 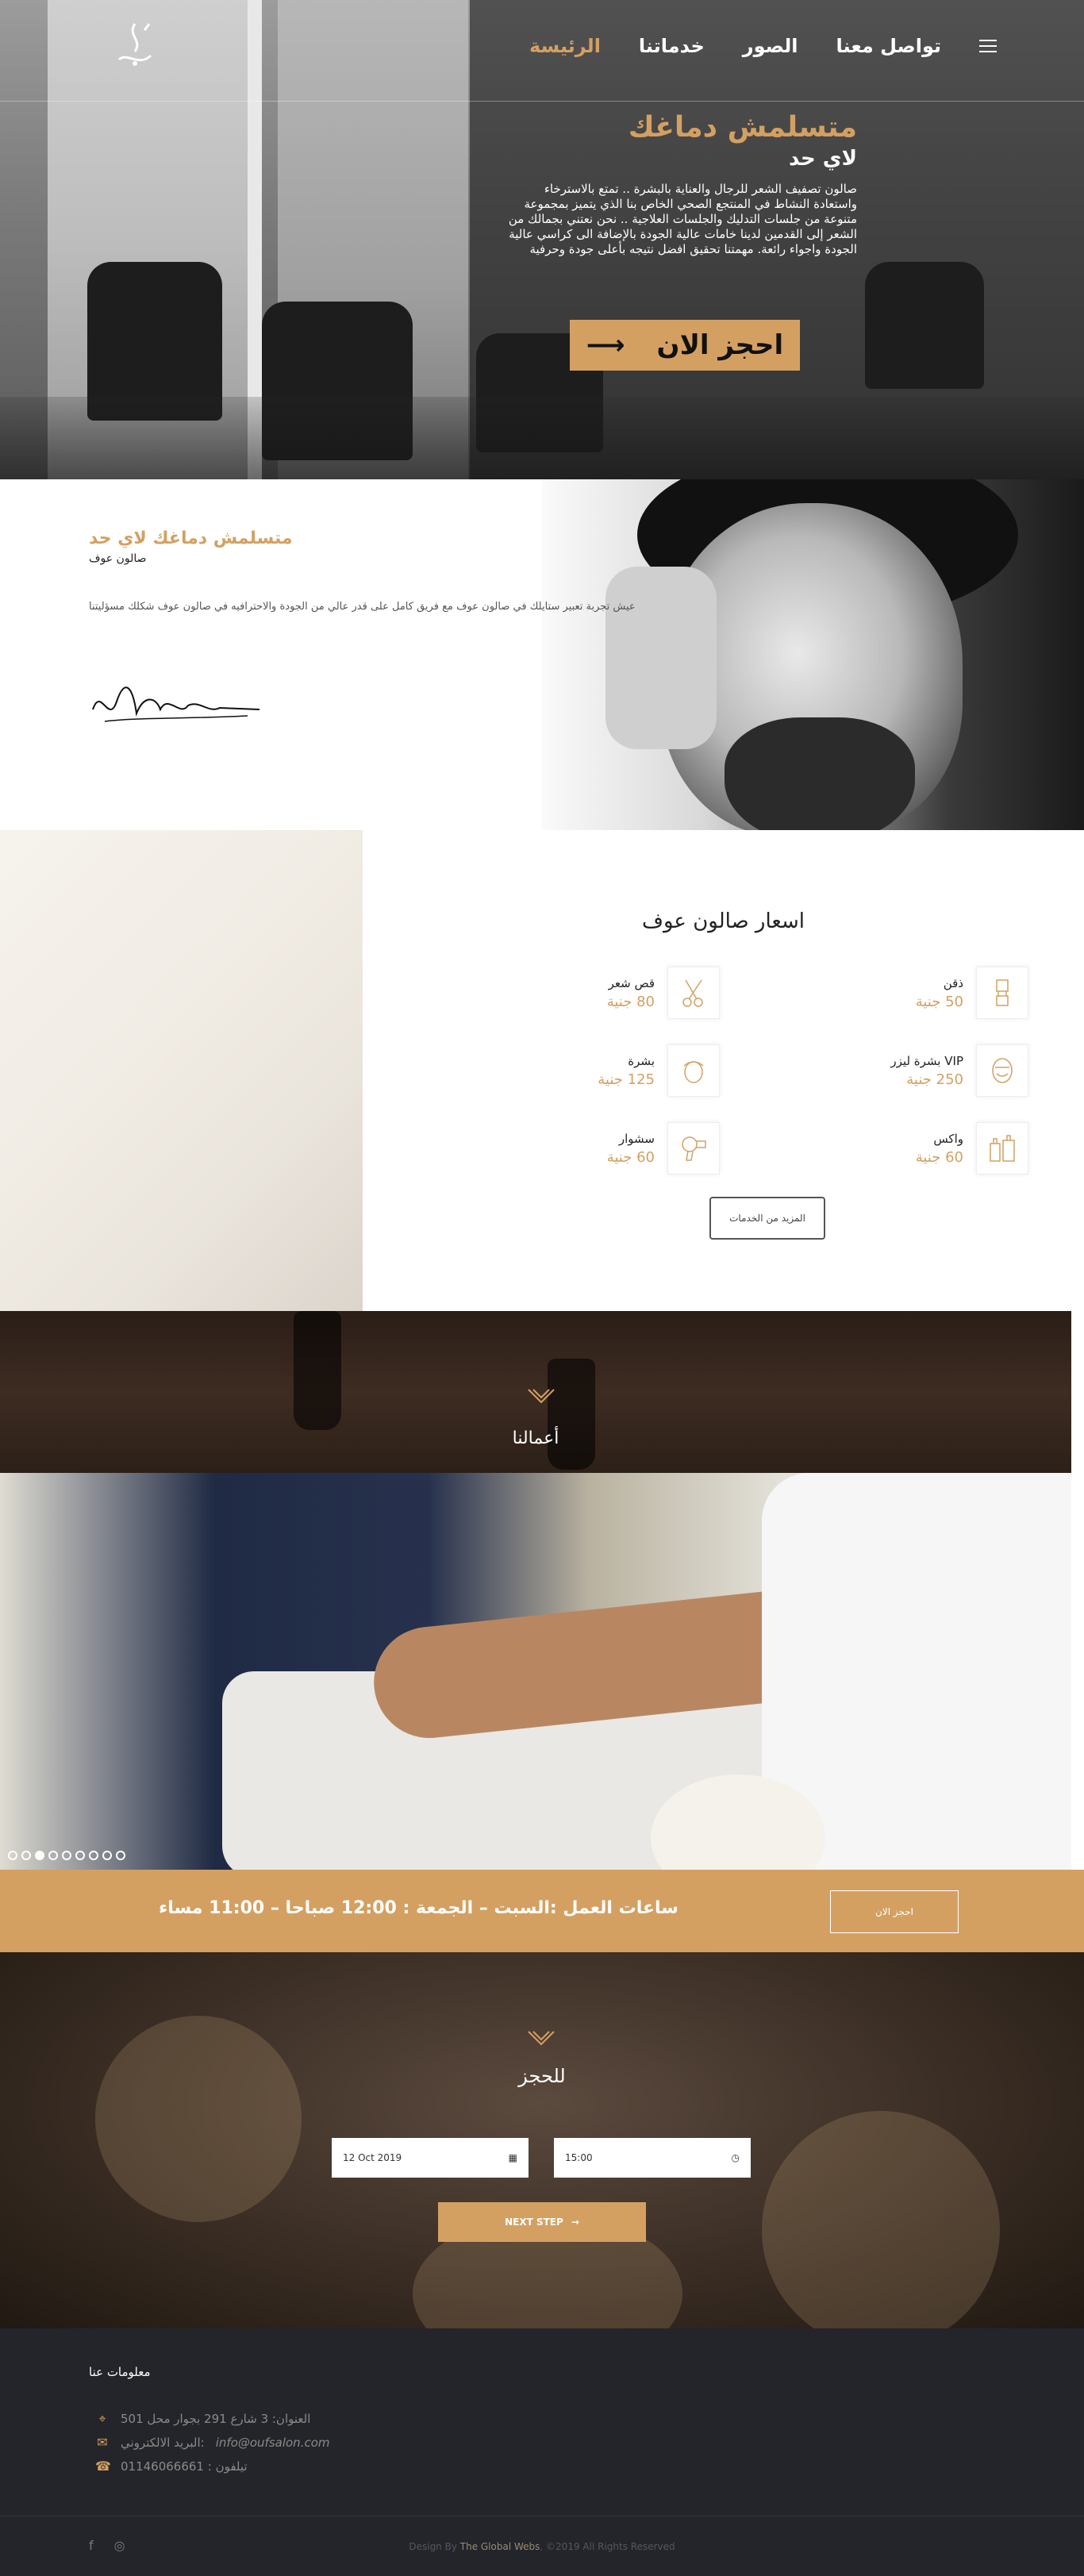 What do you see at coordinates (601, 995) in the screenshot?
I see `service-item: قص شعر 80 جنية` at bounding box center [601, 995].